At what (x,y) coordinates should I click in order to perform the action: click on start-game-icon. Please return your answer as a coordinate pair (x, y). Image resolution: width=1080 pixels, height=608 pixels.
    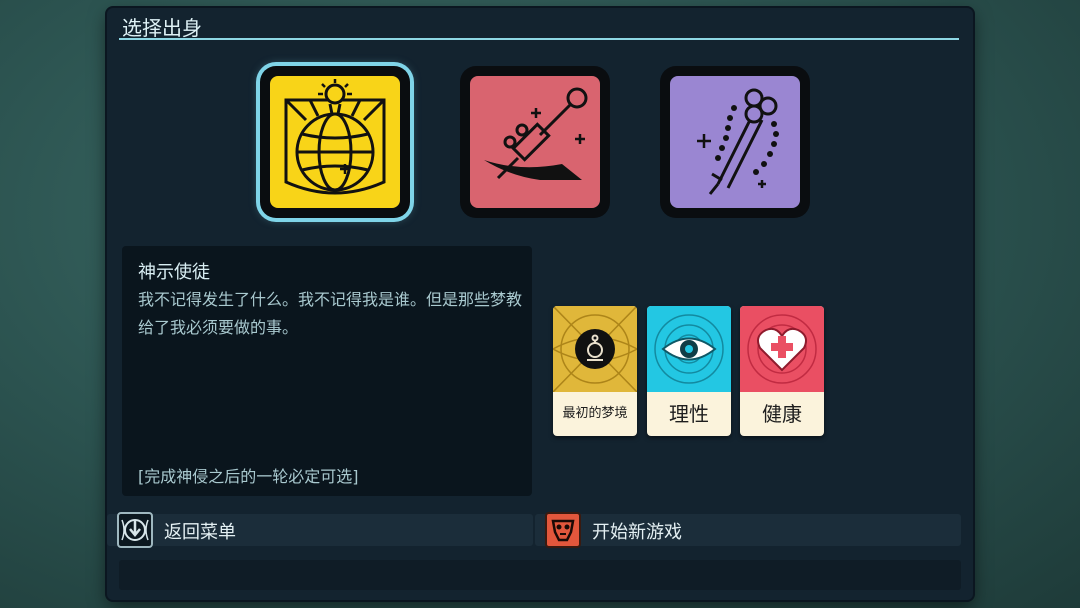
    Looking at the image, I should click on (563, 530).